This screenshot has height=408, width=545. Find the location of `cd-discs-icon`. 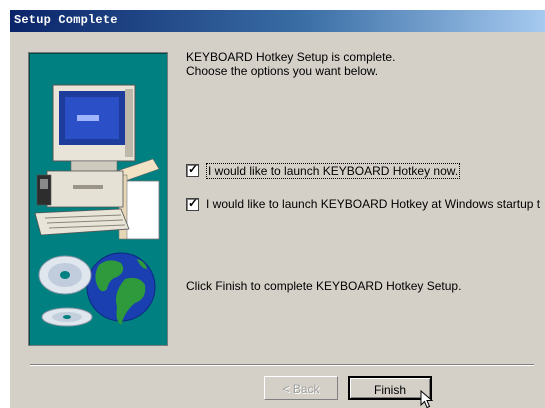

cd-discs-icon is located at coordinates (65, 291).